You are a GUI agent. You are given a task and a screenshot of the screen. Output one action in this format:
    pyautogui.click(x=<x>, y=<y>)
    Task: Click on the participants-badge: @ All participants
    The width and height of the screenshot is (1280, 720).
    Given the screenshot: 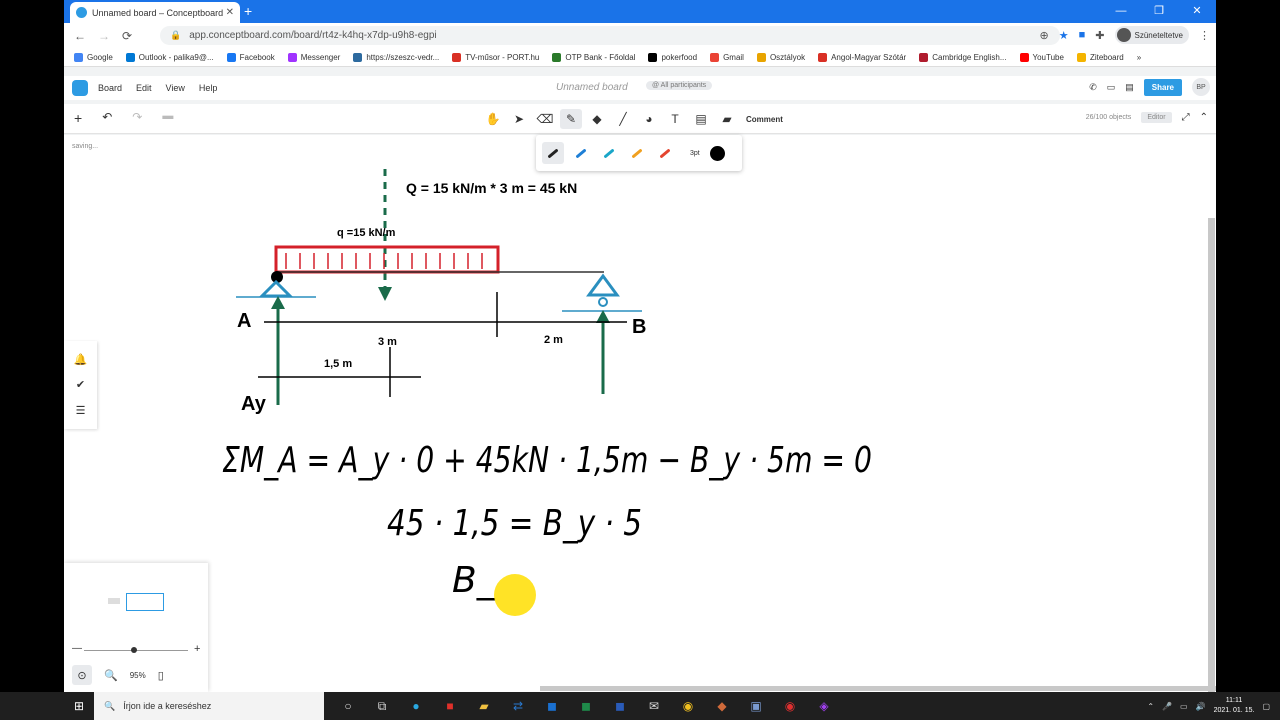 What is the action you would take?
    pyautogui.click(x=679, y=85)
    